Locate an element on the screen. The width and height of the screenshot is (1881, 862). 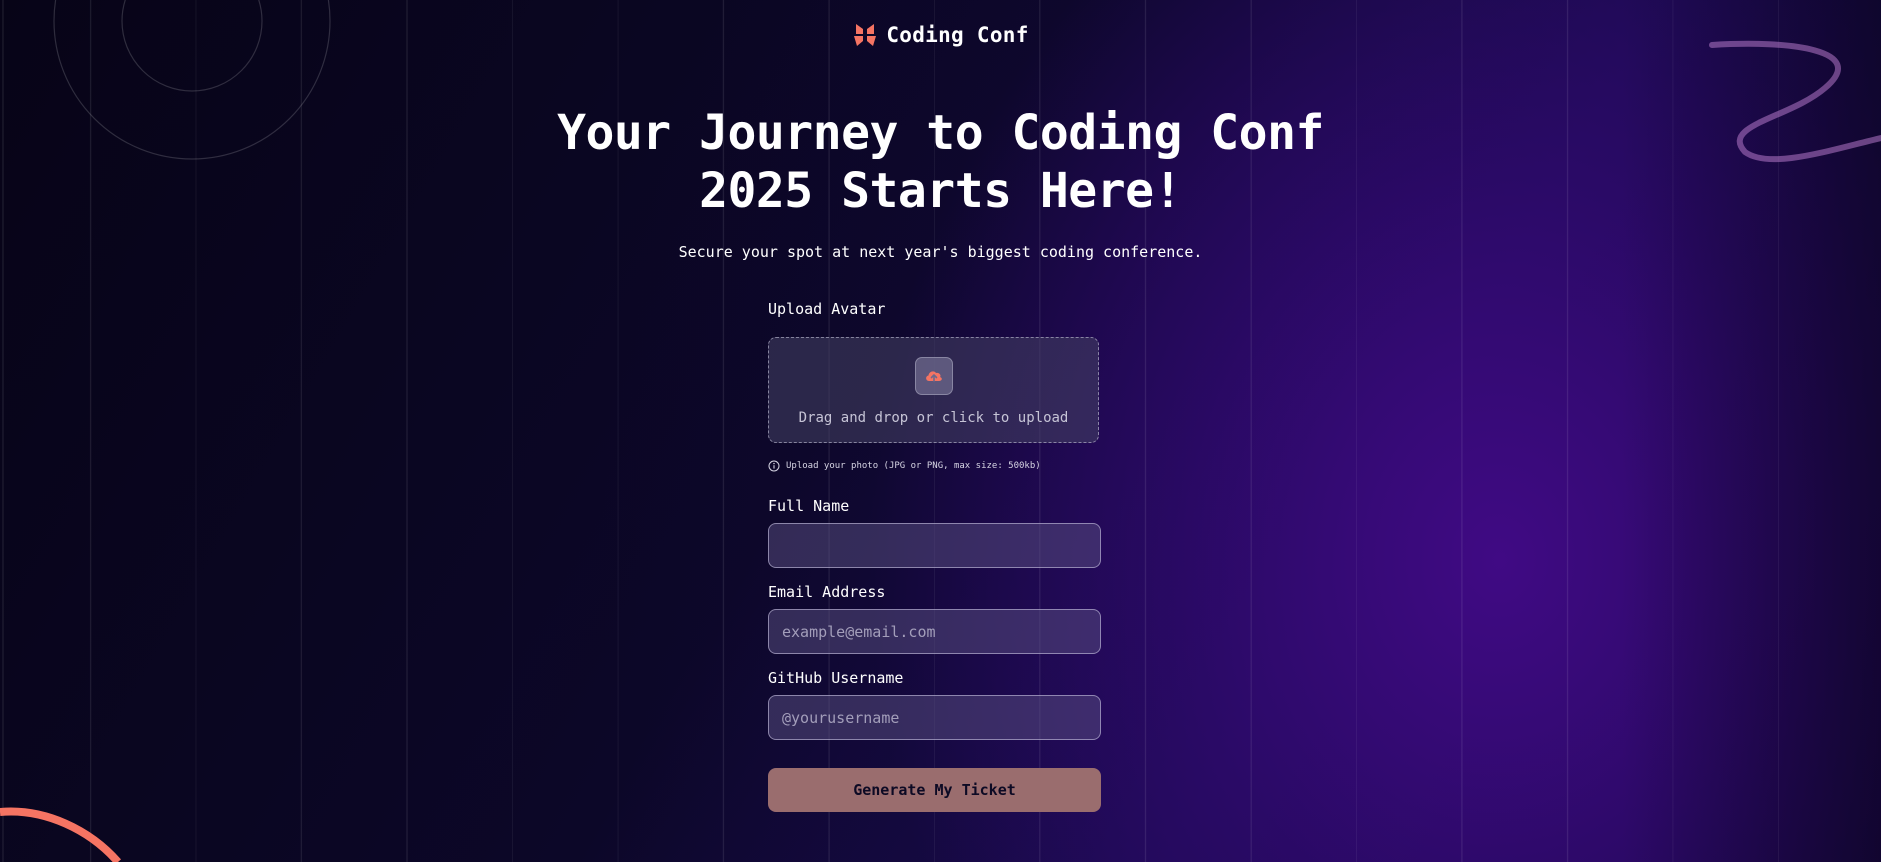
upload-instruction: Drag and drop or click to upload is located at coordinates (933, 418).